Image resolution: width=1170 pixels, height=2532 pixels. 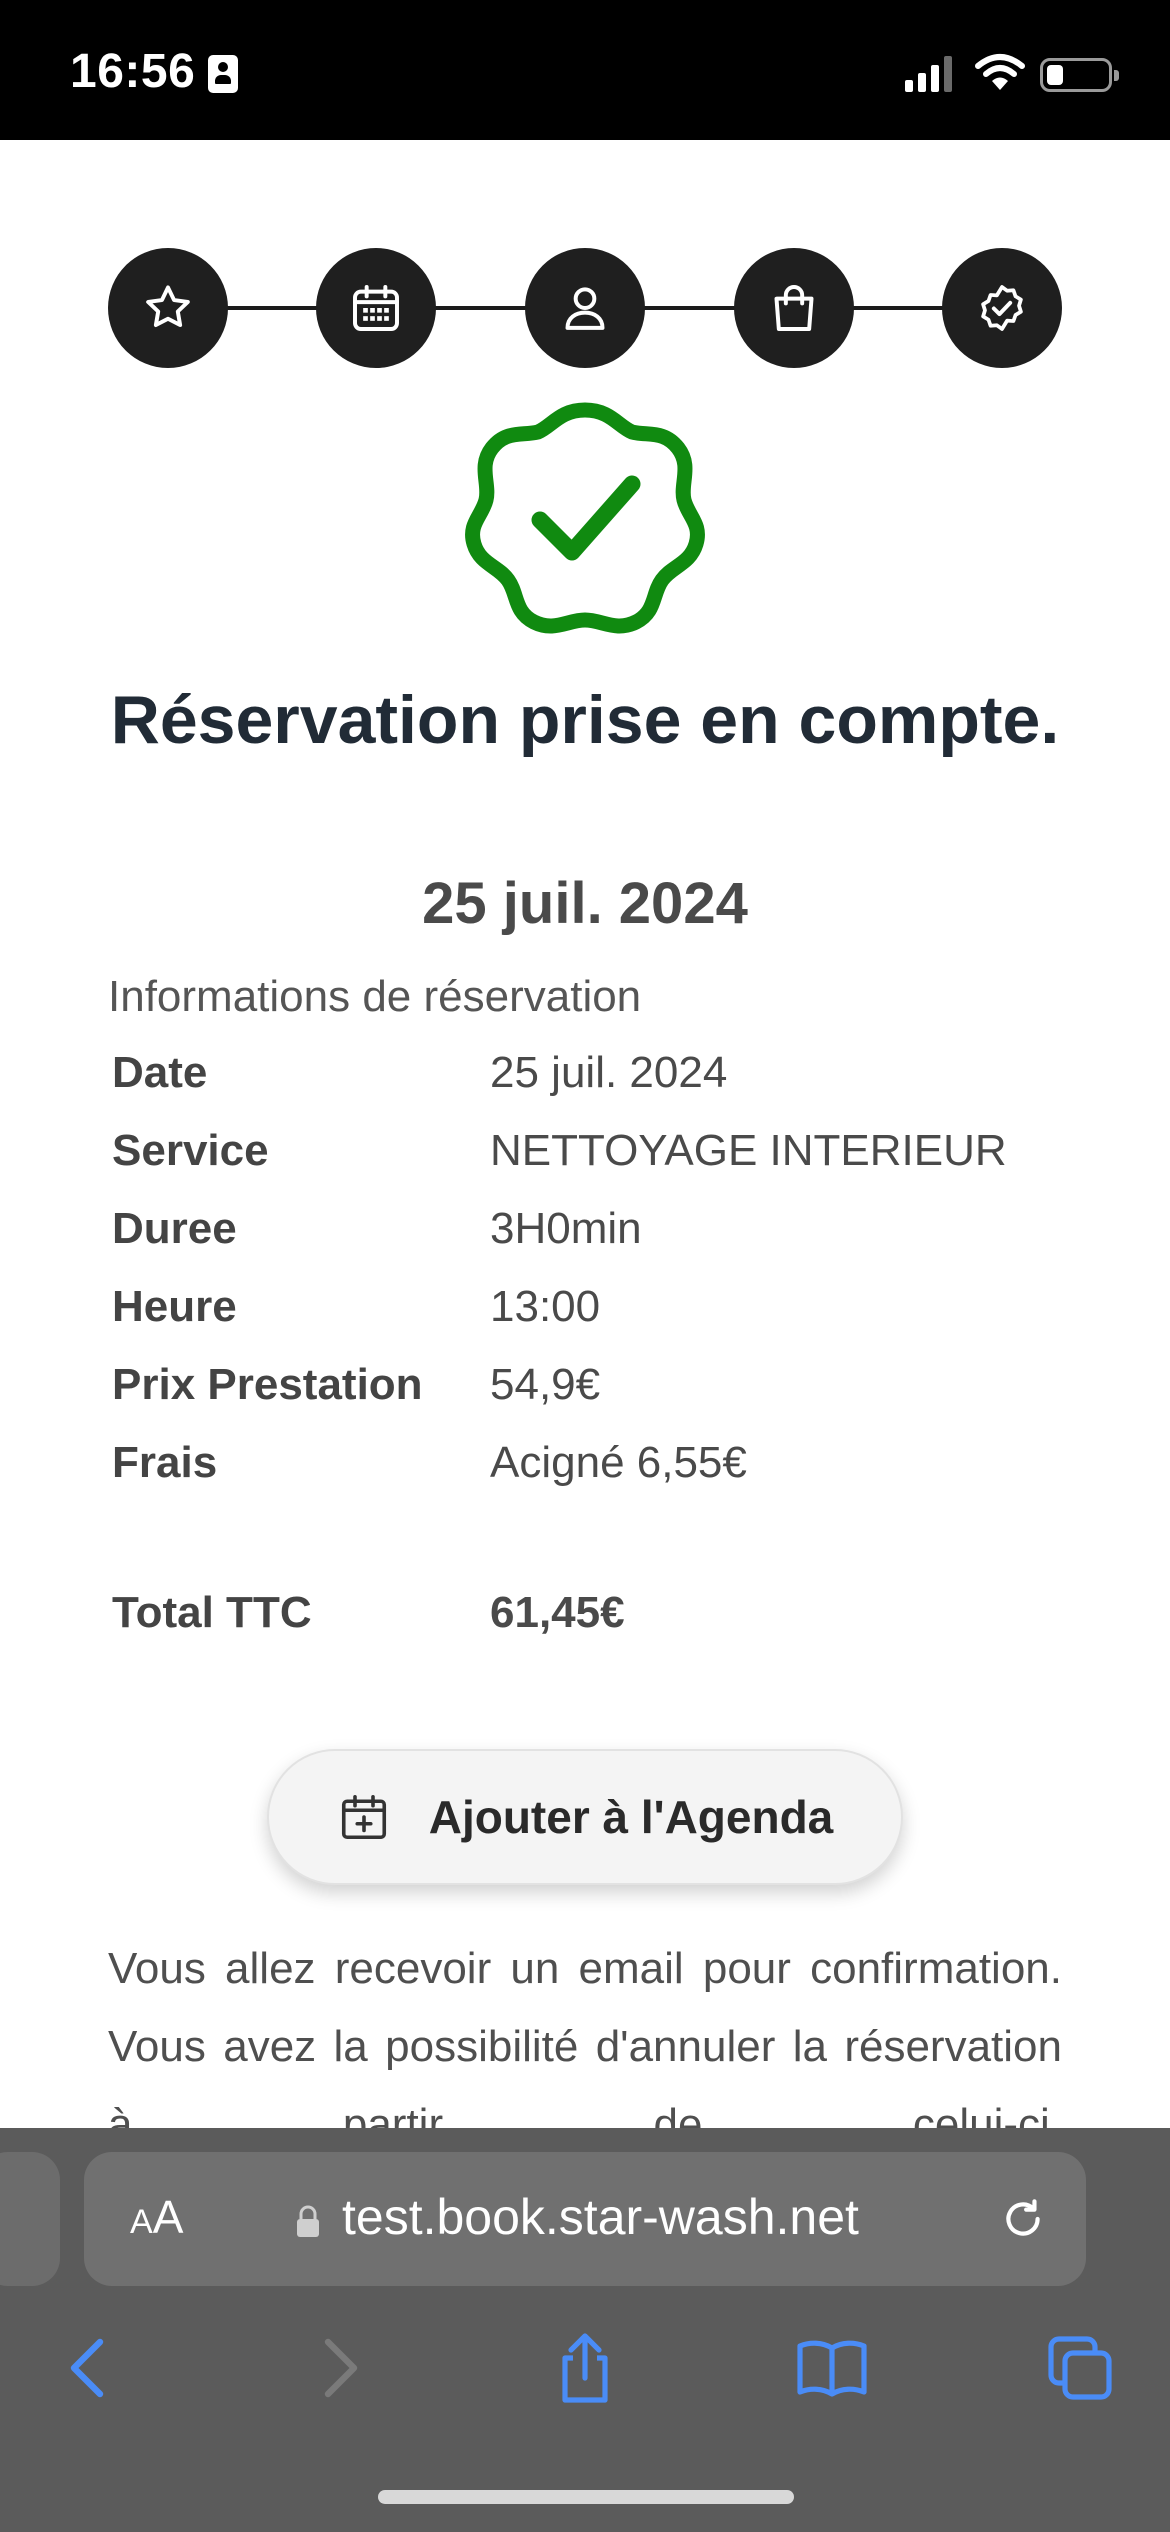 I want to click on step-bag, so click(x=794, y=308).